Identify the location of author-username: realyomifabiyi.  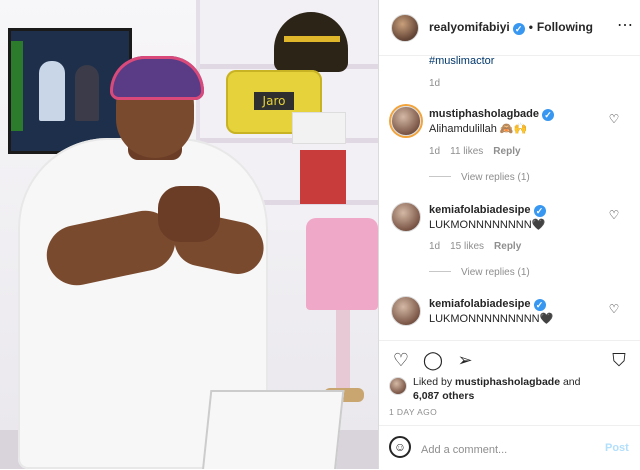
(469, 27).